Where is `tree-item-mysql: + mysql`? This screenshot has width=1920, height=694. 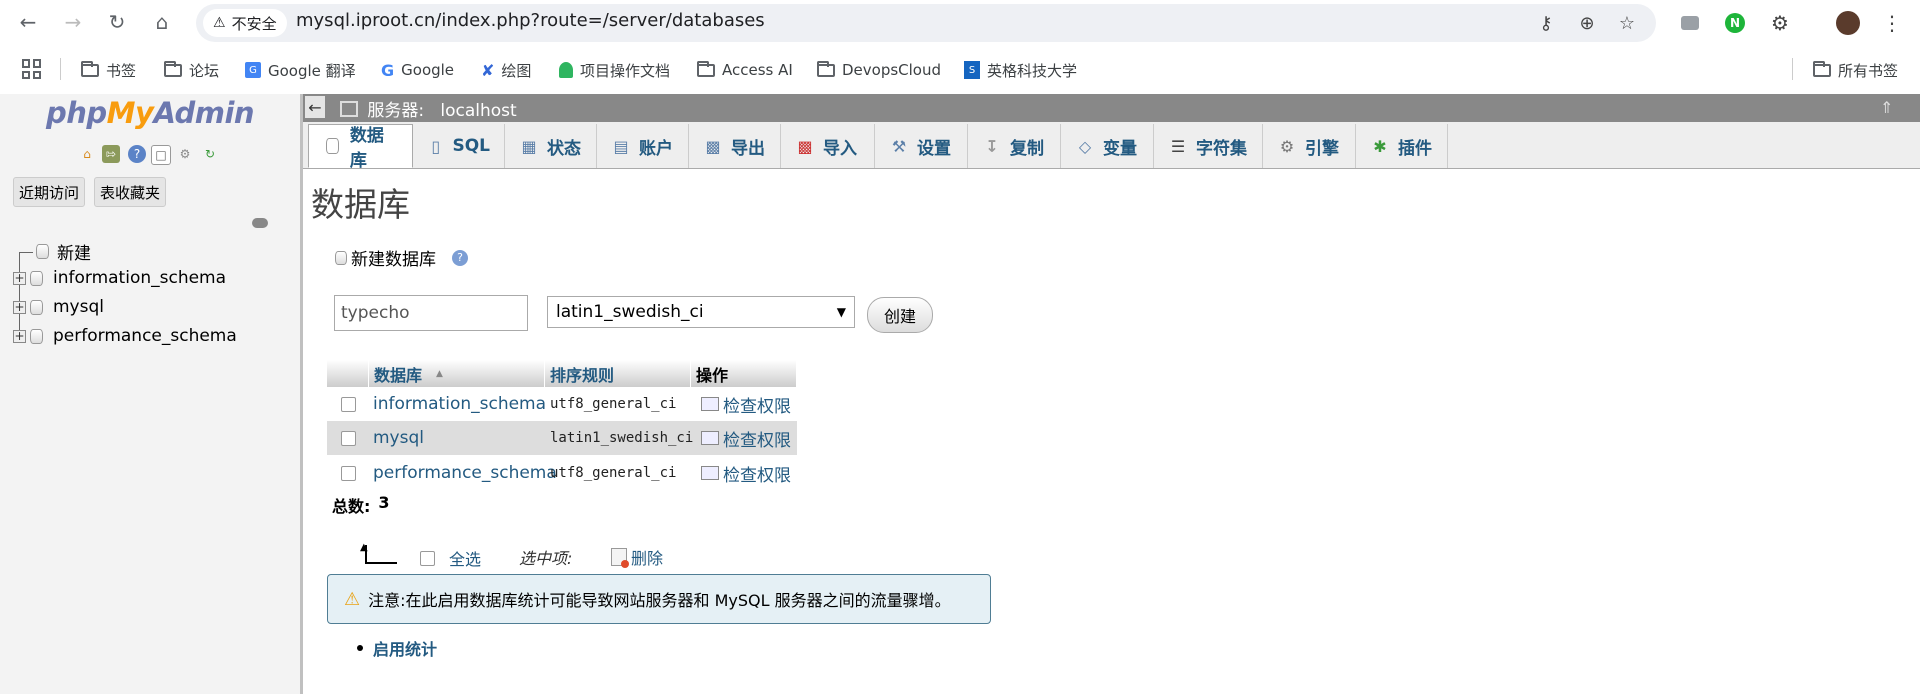
tree-item-mysql: + mysql is located at coordinates (58, 307).